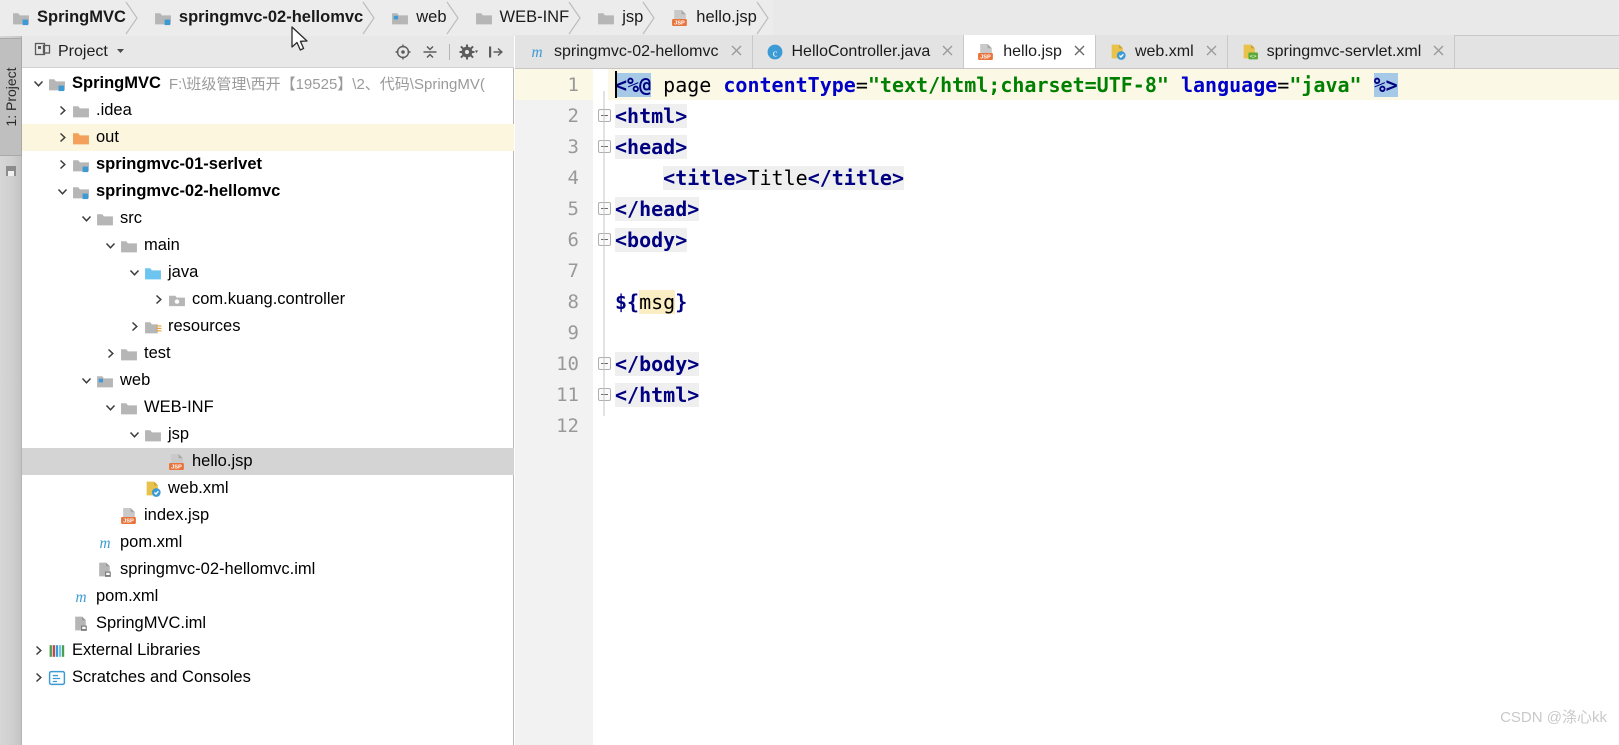 This screenshot has height=745, width=1619. Describe the element at coordinates (268, 137) in the screenshot. I see `tree-node-out: out` at that location.